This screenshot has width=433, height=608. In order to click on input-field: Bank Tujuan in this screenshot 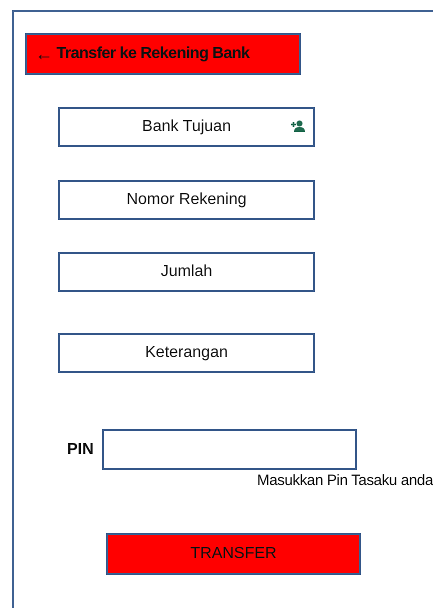, I will do `click(186, 127)`.